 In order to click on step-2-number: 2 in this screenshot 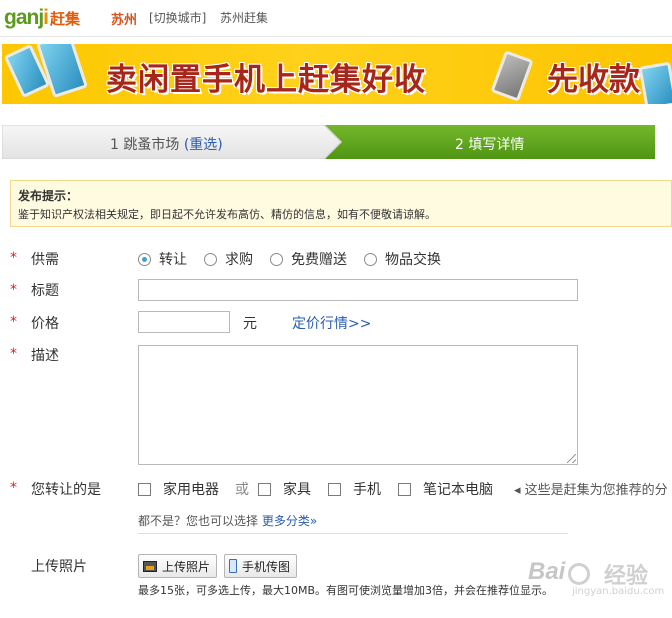, I will do `click(459, 145)`.